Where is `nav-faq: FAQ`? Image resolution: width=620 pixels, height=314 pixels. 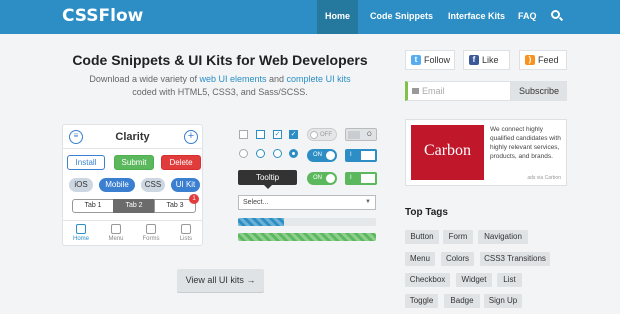 nav-faq: FAQ is located at coordinates (527, 16).